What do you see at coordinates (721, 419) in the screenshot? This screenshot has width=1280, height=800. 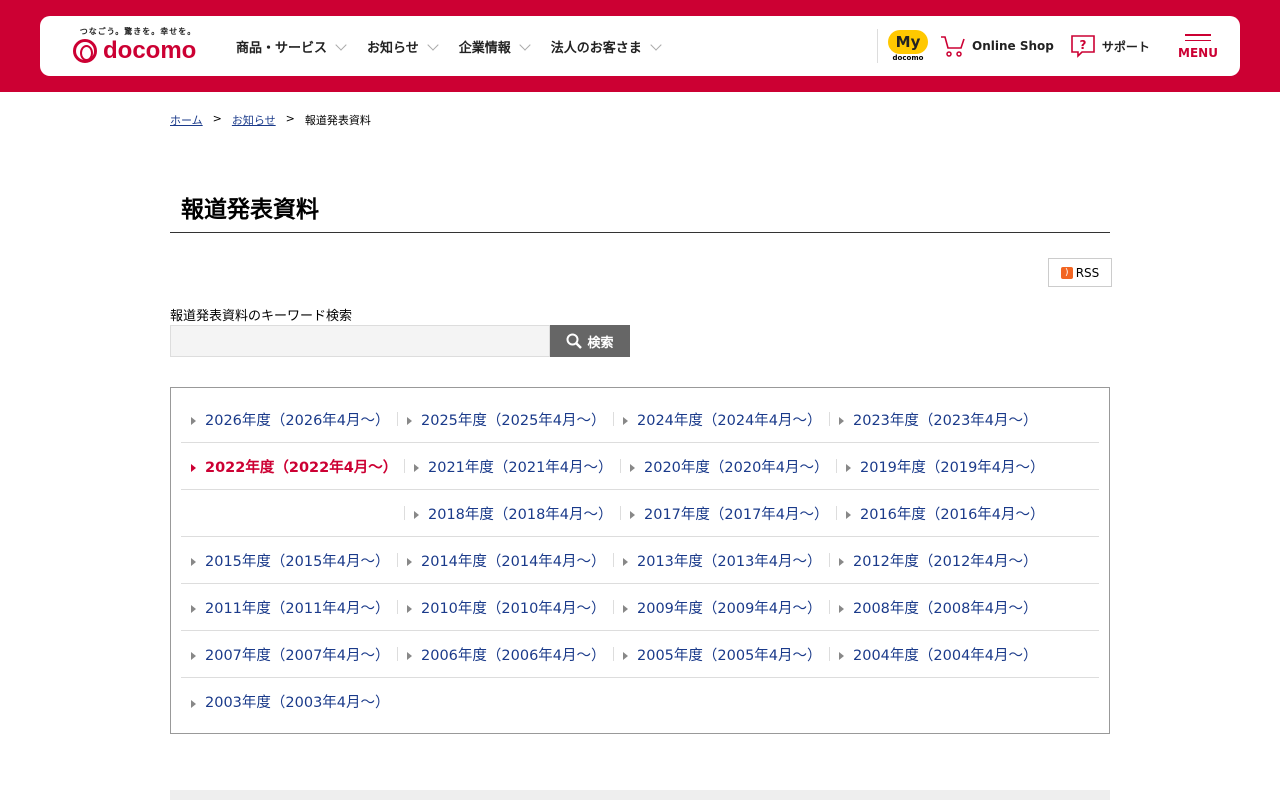 I see `year-link: 2024年度（2024年4月～）` at bounding box center [721, 419].